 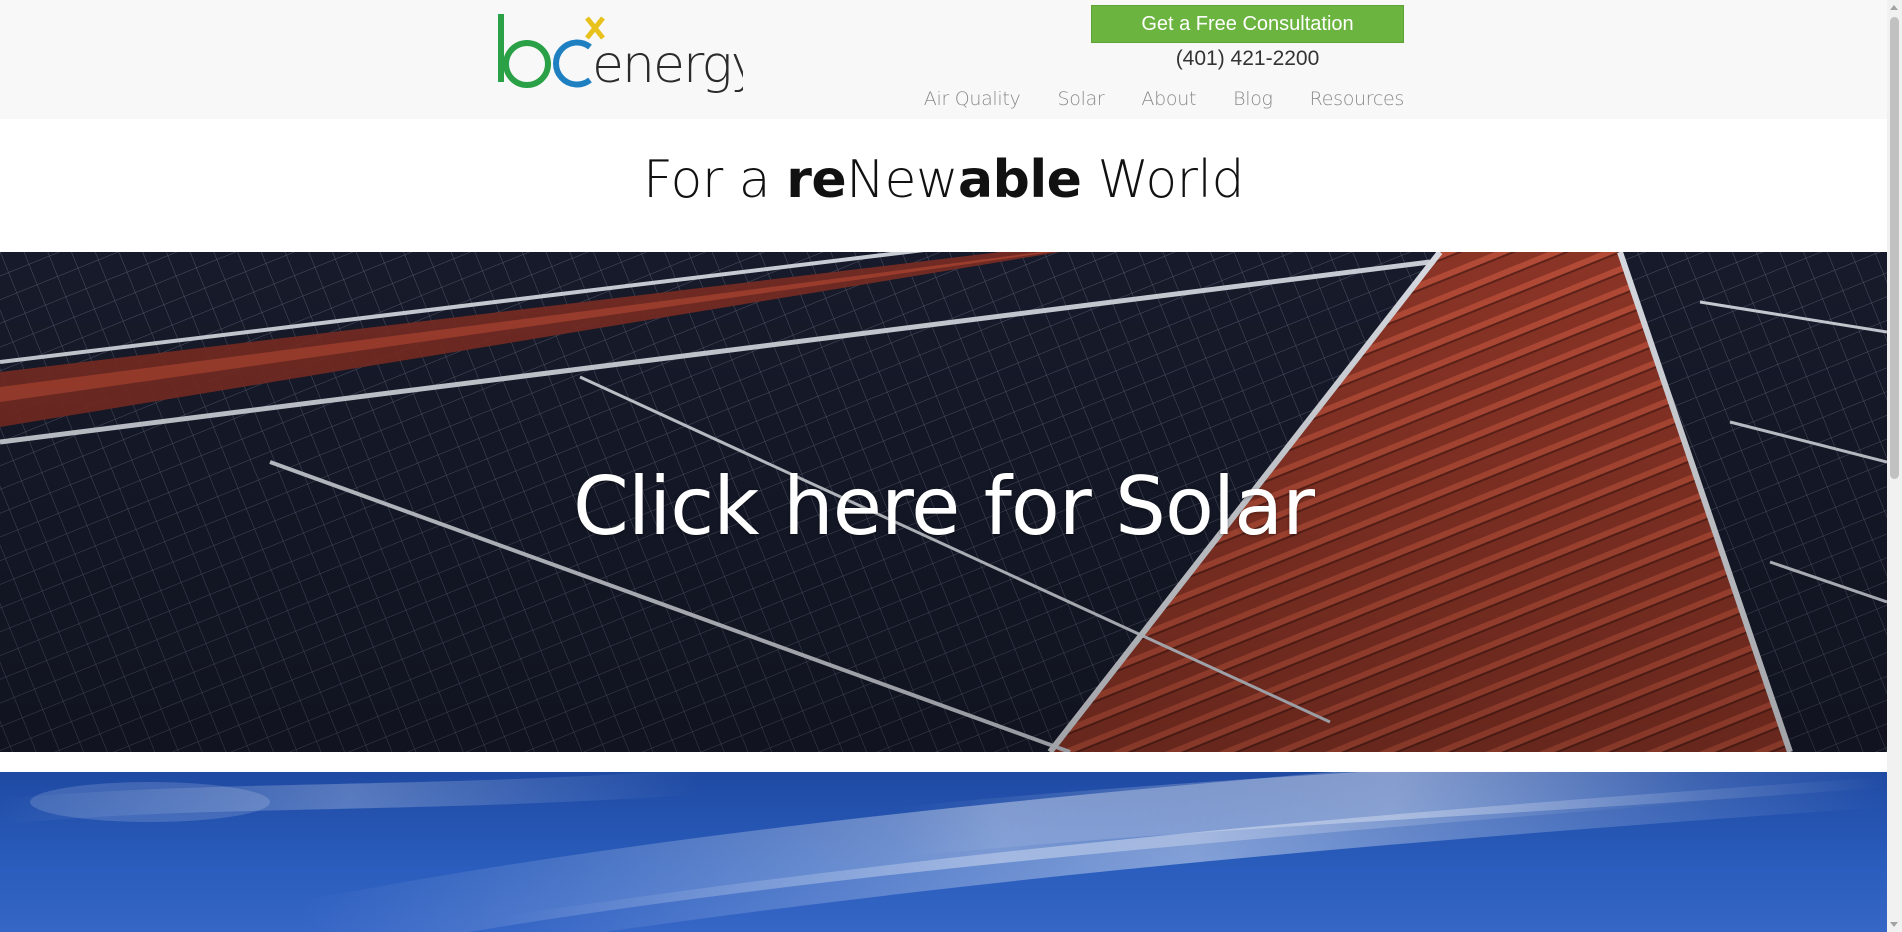 I want to click on bcx-energy-logo: energy, so click(x=629, y=54).